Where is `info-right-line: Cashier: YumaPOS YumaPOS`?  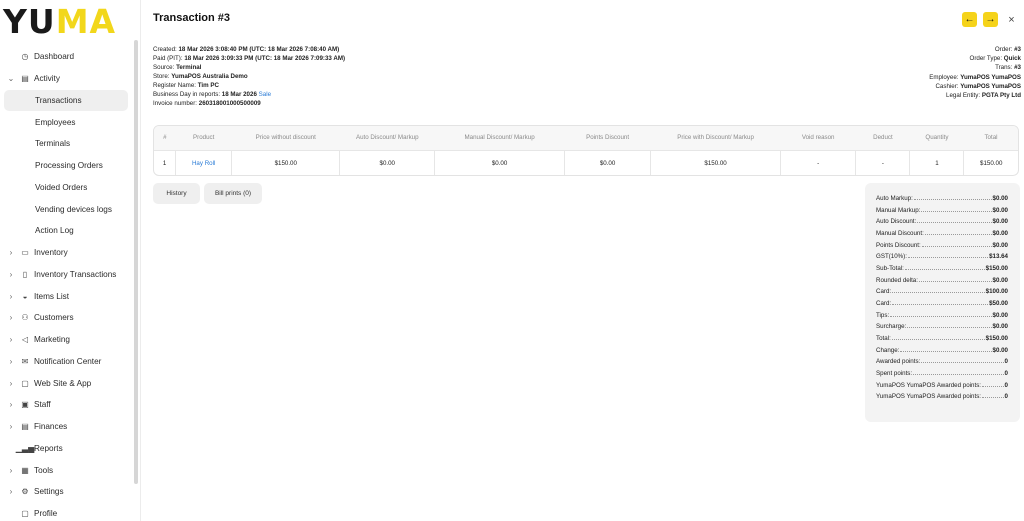
info-right-line: Cashier: YumaPOS YumaPOS is located at coordinates (975, 86).